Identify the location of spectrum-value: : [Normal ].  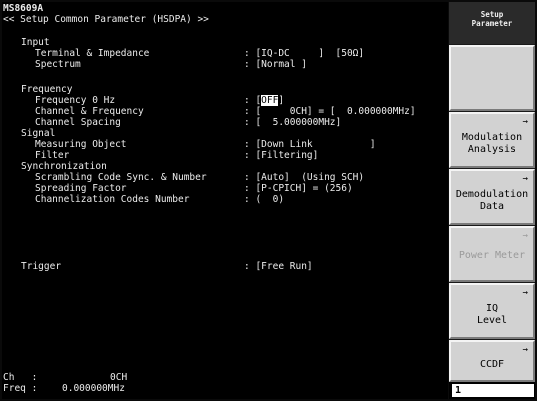
(275, 64).